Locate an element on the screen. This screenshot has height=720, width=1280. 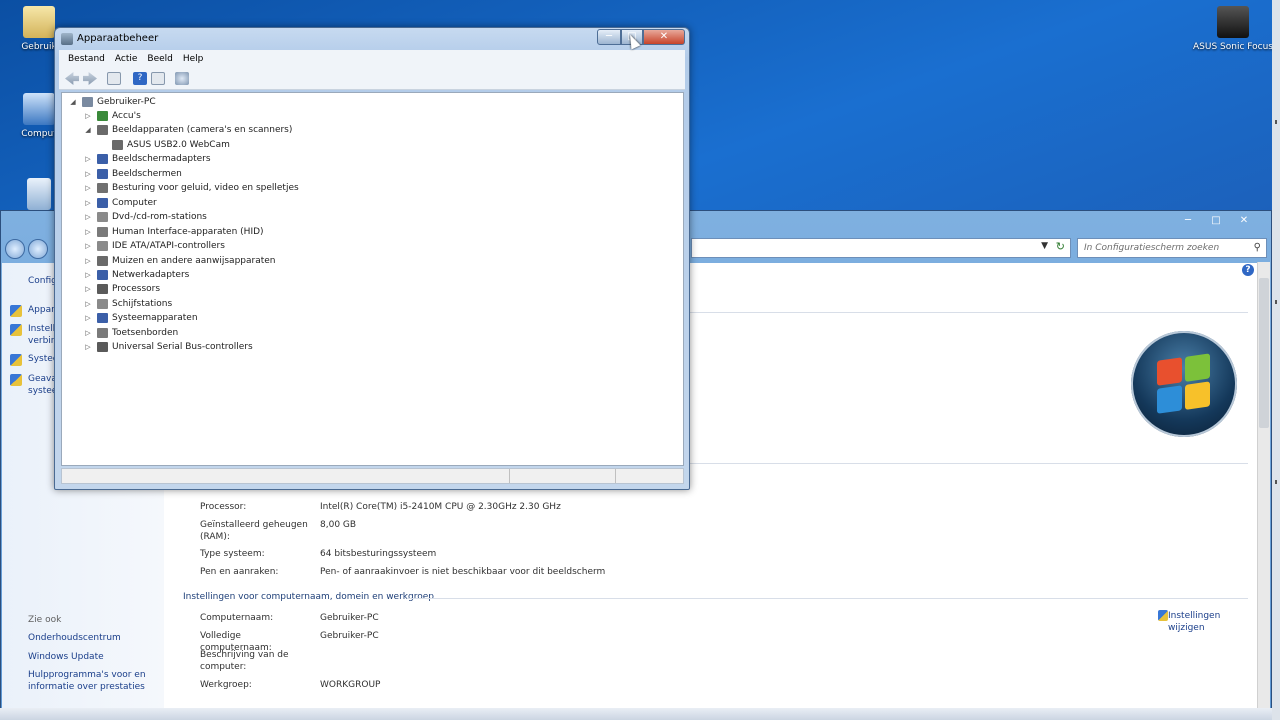
forward-icon is located at coordinates (38, 249).